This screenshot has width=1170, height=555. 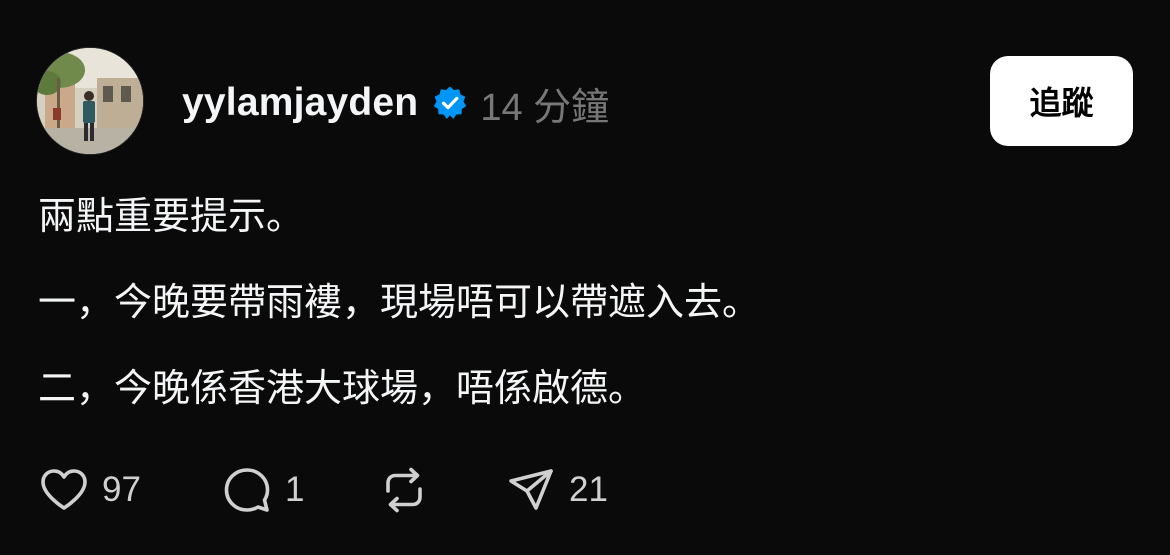 I want to click on verified-badge-icon, so click(x=450, y=103).